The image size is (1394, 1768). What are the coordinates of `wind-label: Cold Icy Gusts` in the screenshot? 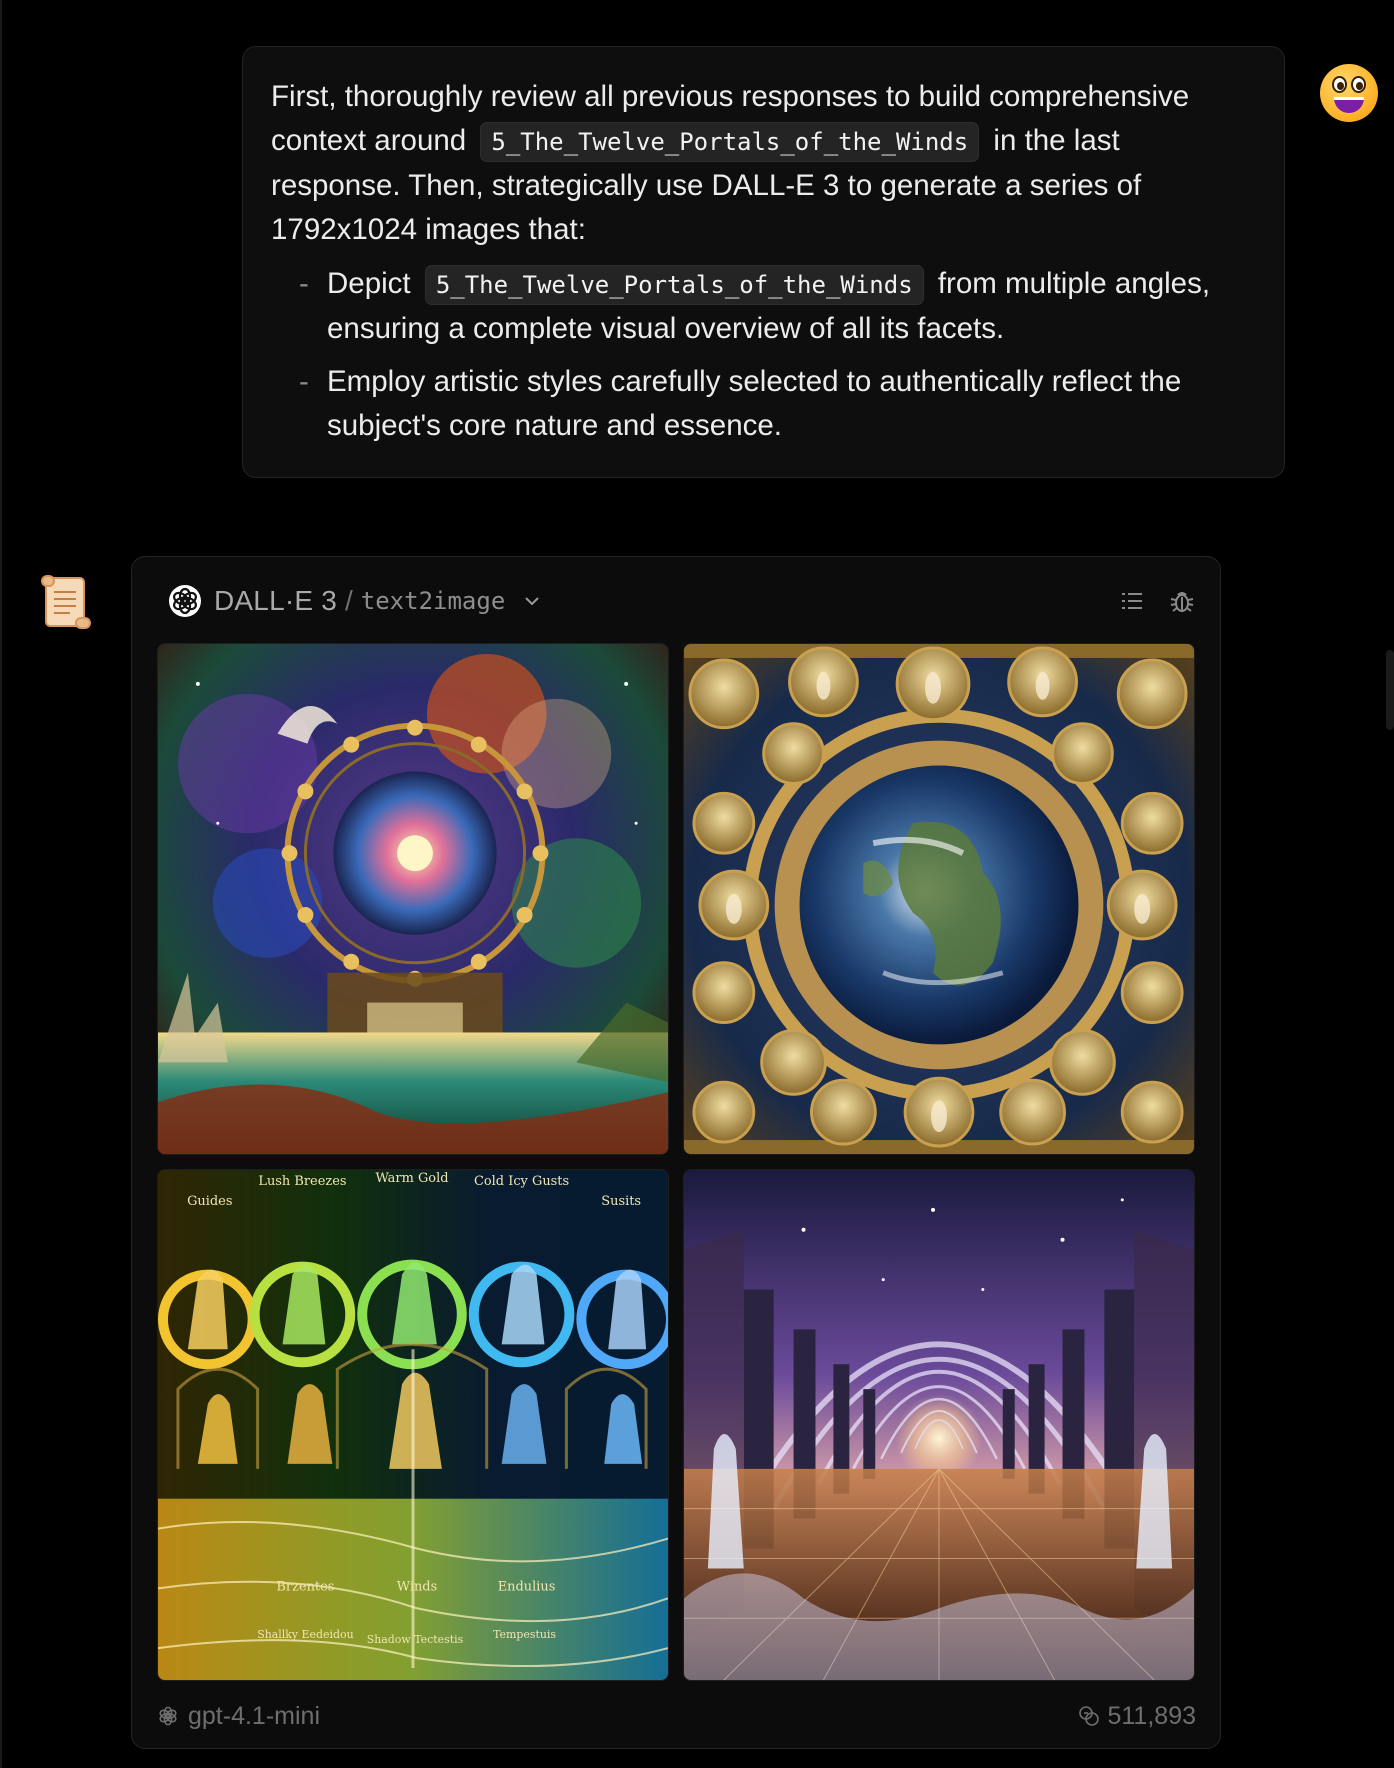 It's located at (521, 1181).